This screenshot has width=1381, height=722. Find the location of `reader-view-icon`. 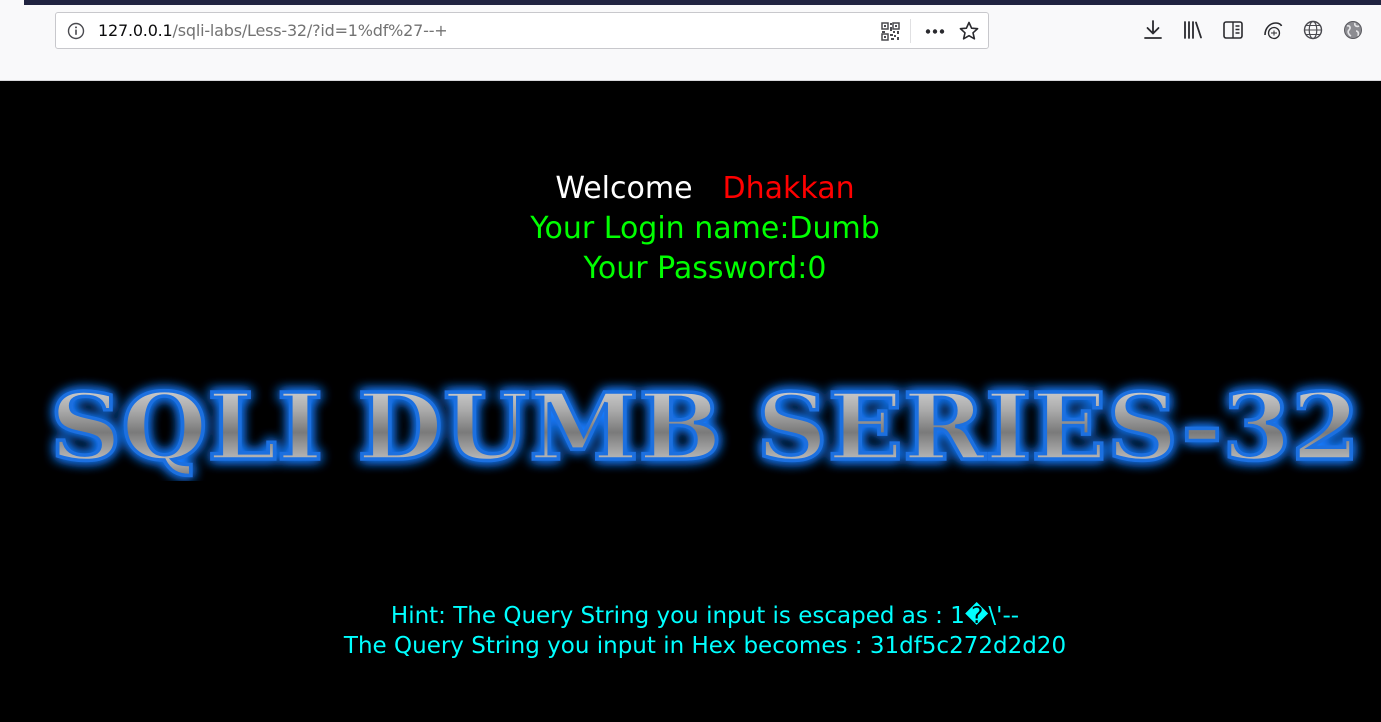

reader-view-icon is located at coordinates (1233, 30).